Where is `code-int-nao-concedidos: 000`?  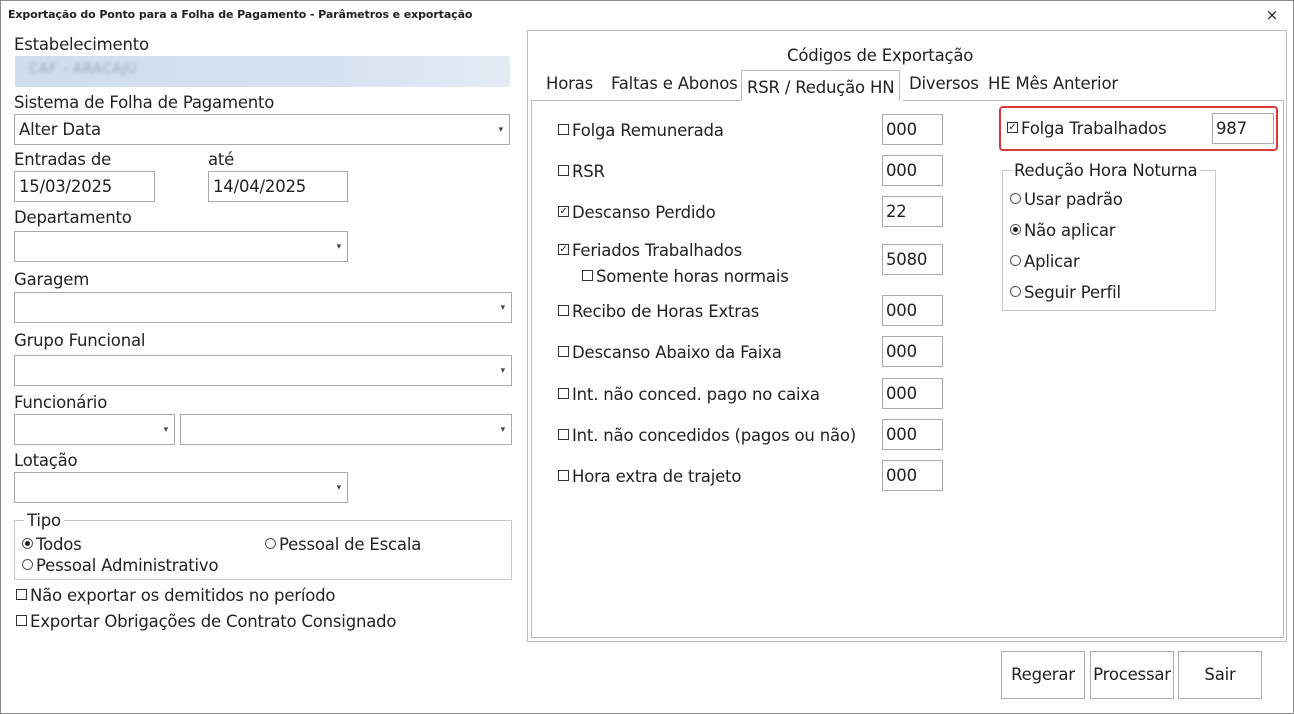
code-int-nao-concedidos: 000 is located at coordinates (912, 434).